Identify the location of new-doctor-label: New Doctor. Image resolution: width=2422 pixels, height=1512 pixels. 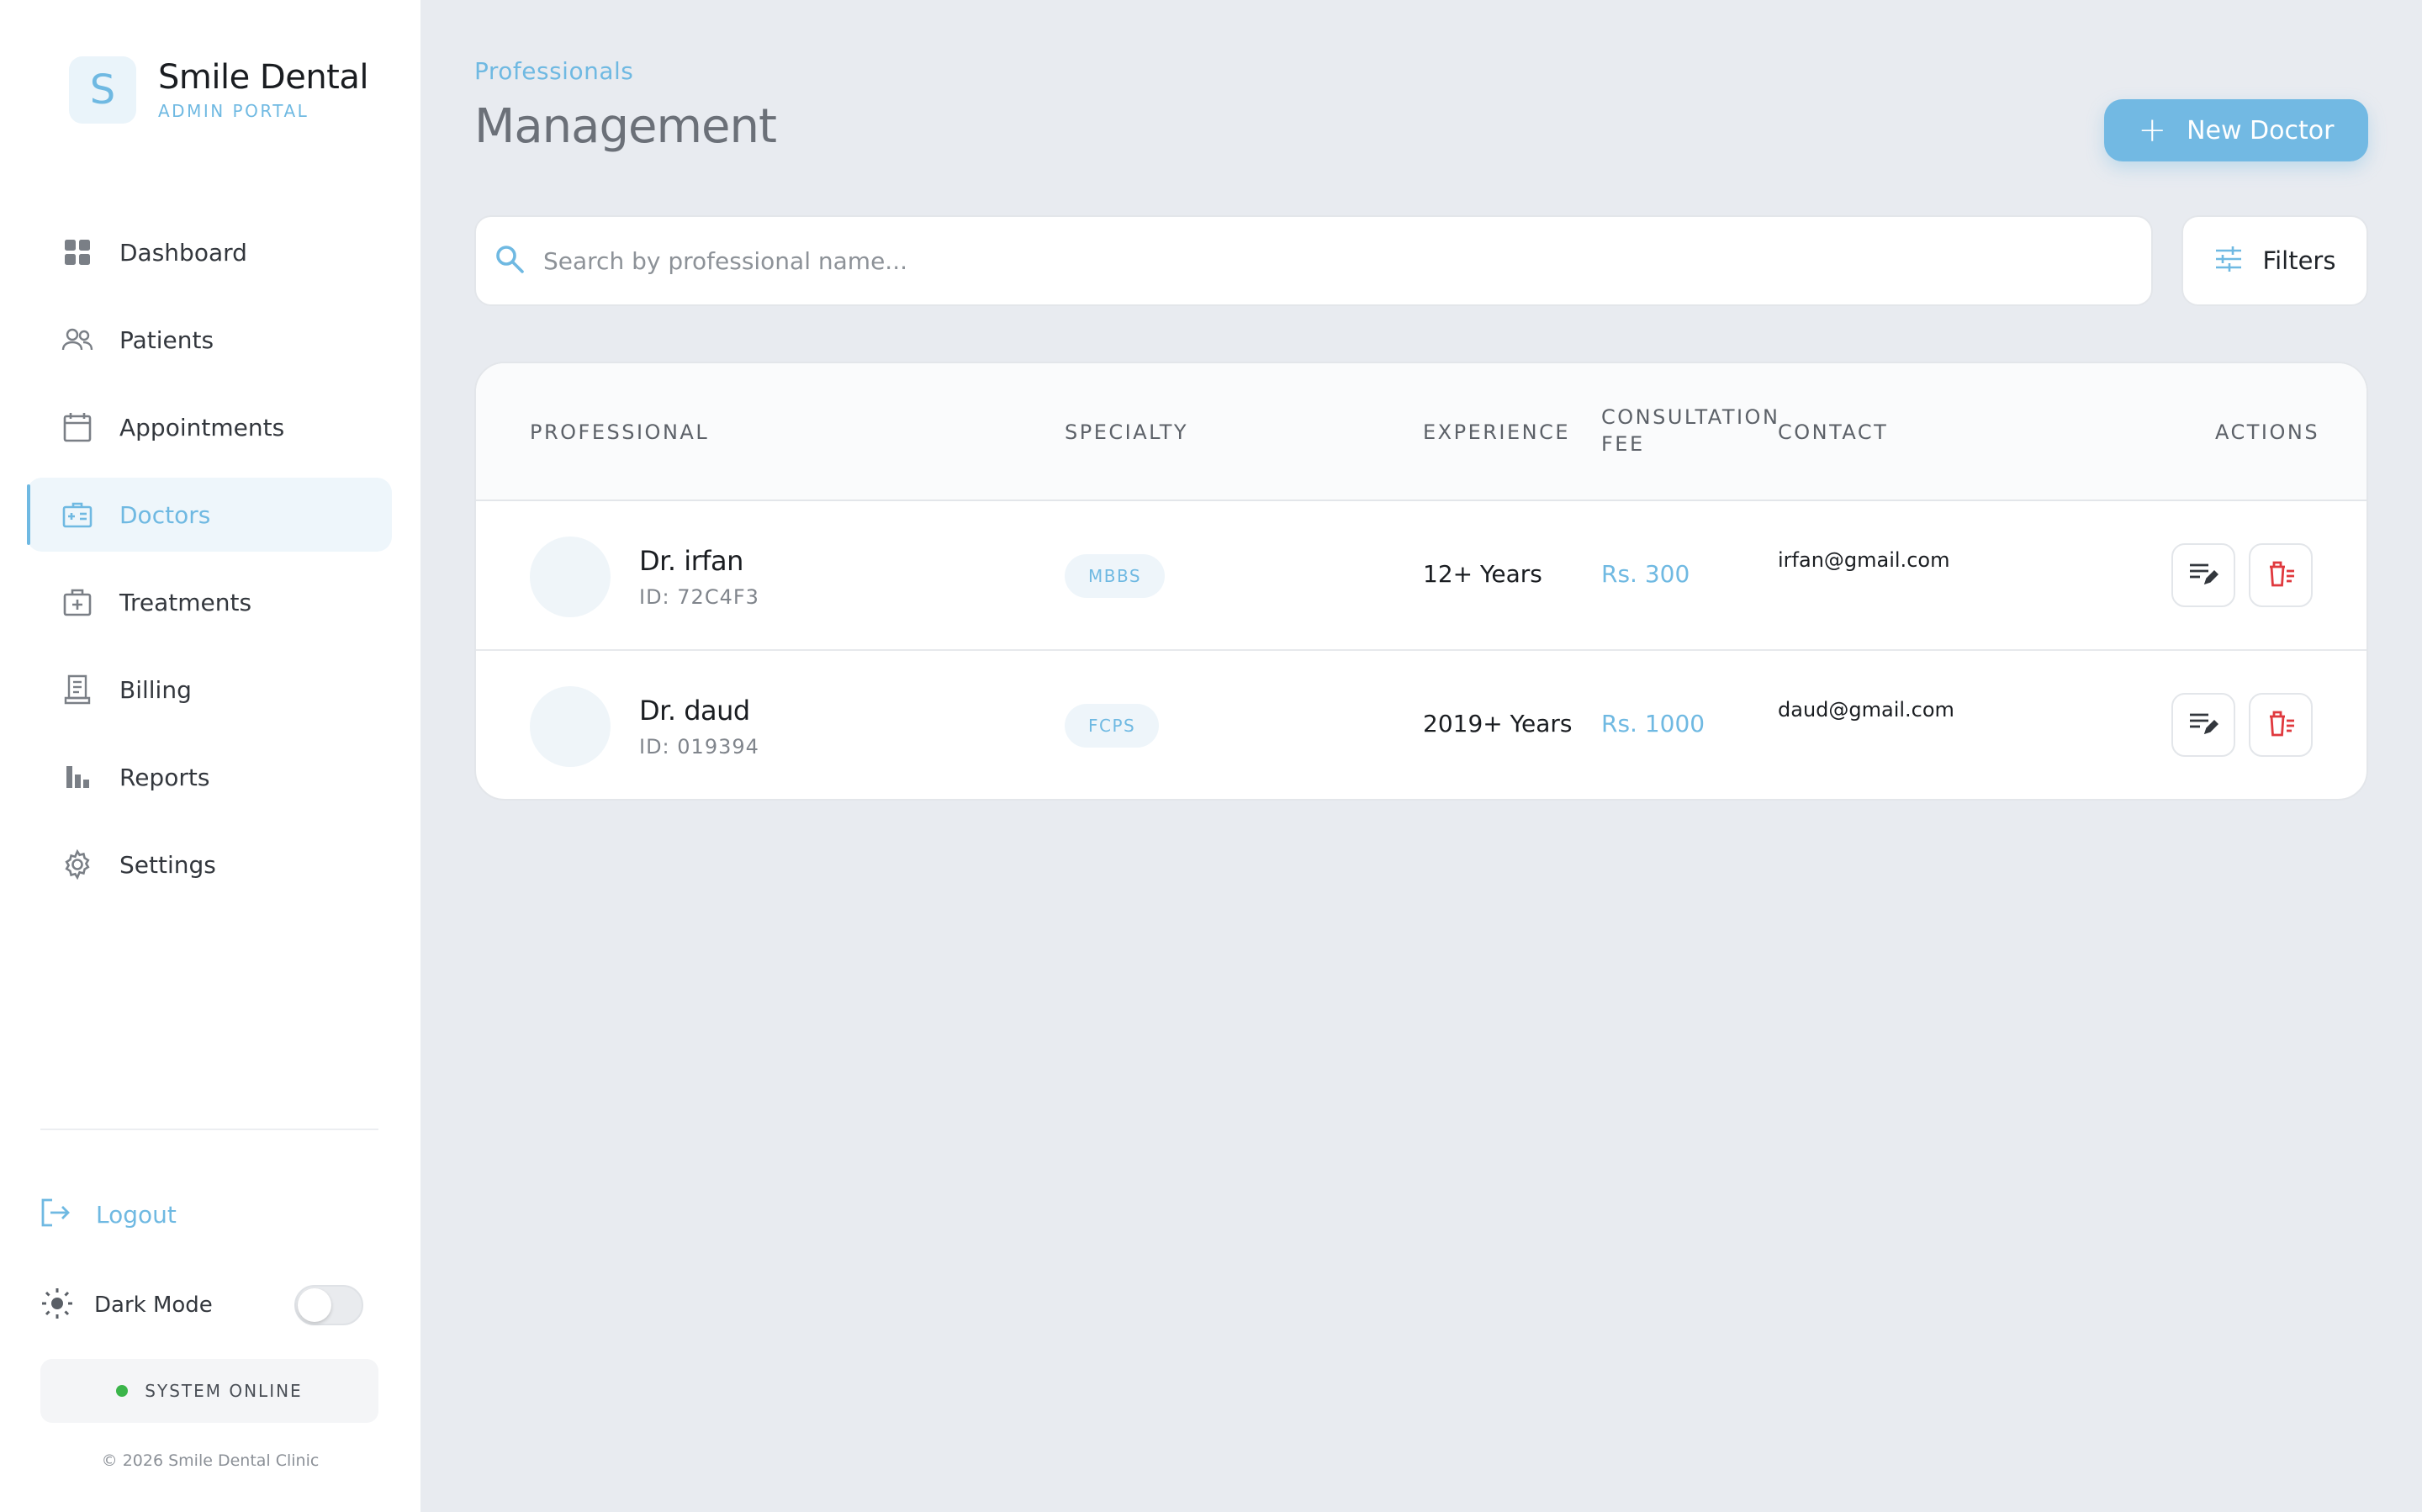
(2261, 130).